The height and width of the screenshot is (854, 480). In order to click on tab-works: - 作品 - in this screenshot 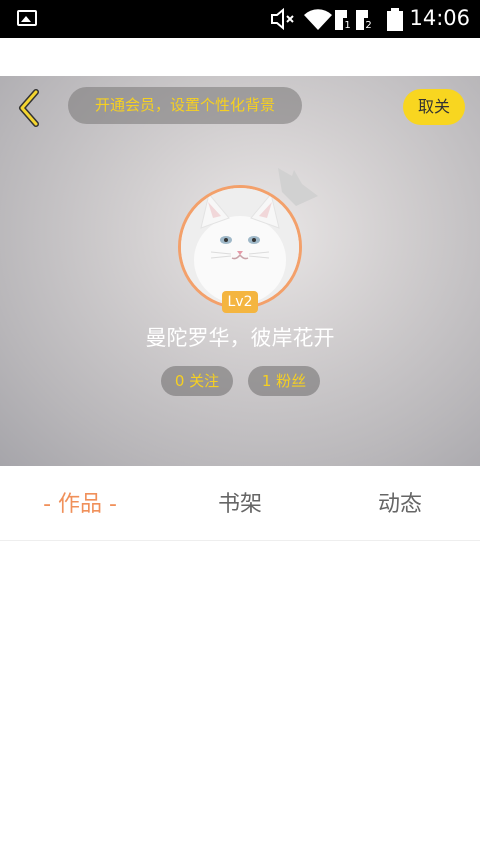, I will do `click(80, 503)`.